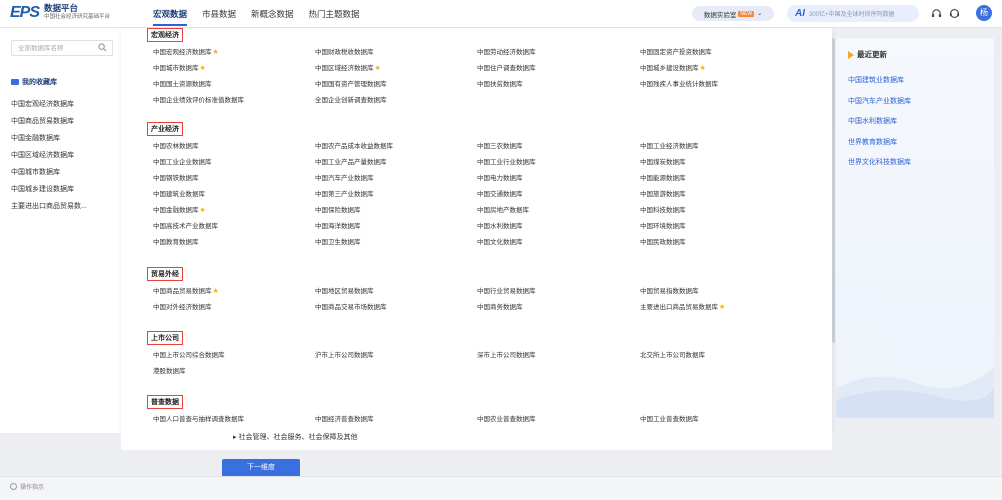 The width and height of the screenshot is (1002, 500). I want to click on nav-new-concept-data: 新概念数据, so click(272, 14).